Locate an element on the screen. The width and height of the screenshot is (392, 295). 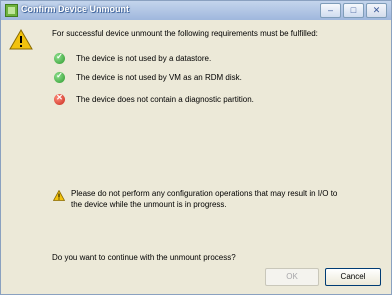
maximize-button: □ is located at coordinates (353, 10).